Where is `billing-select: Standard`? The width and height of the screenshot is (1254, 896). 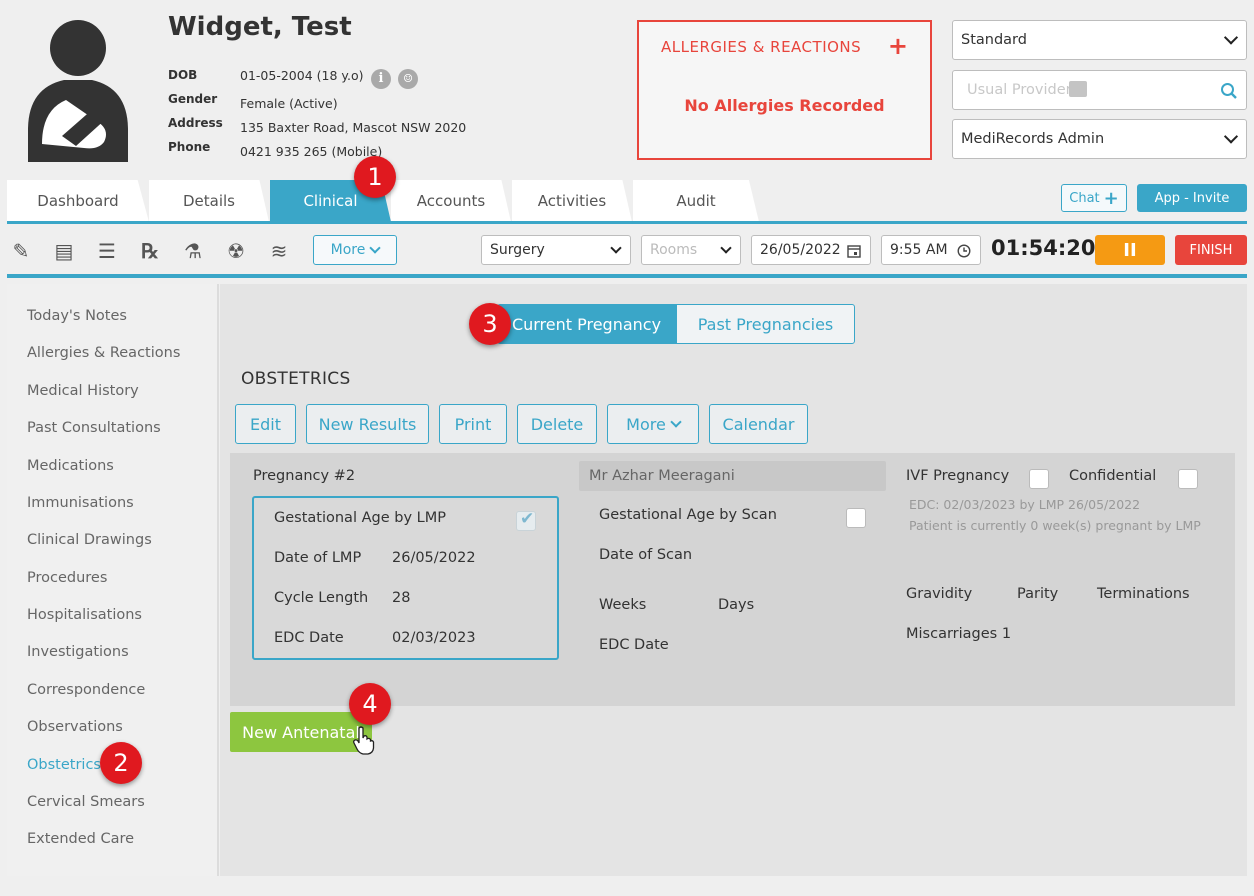 billing-select: Standard is located at coordinates (1099, 40).